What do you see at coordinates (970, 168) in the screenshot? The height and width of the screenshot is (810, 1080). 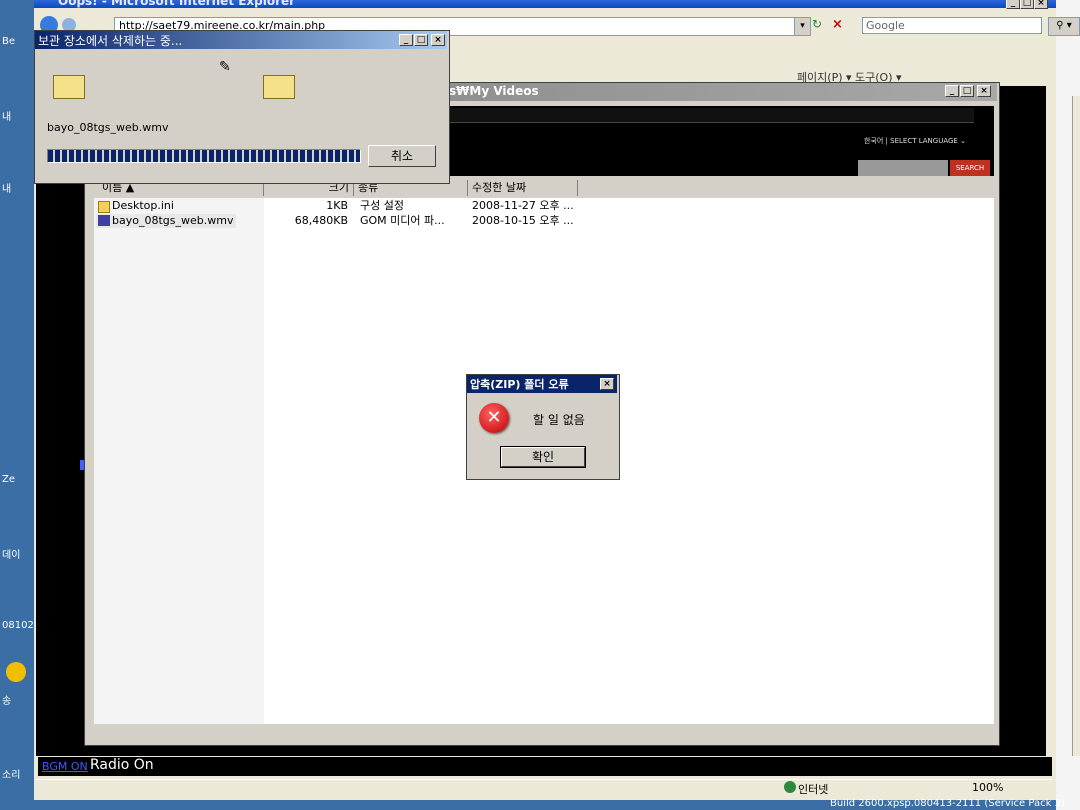 I see `site-search-button: SEARCH` at bounding box center [970, 168].